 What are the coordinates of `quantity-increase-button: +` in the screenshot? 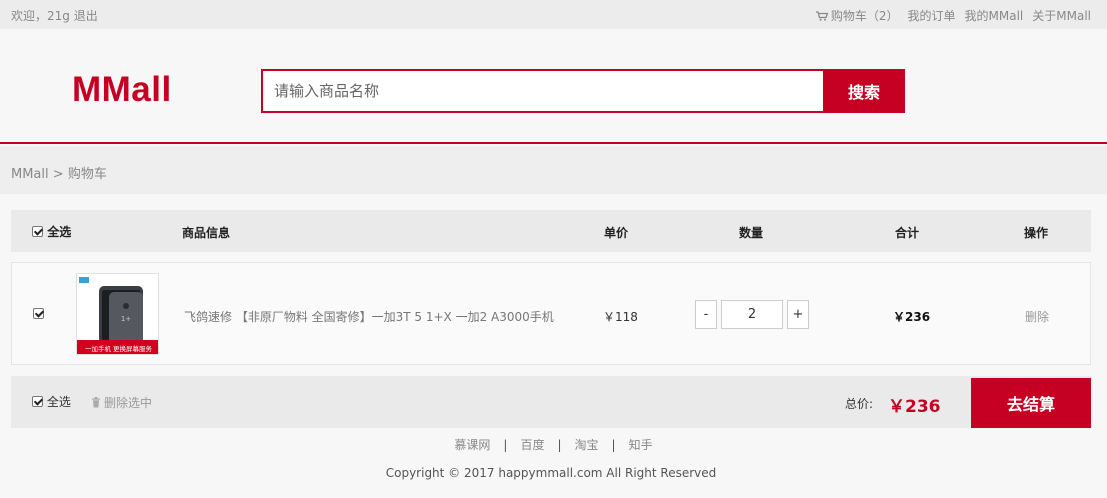 It's located at (798, 314).